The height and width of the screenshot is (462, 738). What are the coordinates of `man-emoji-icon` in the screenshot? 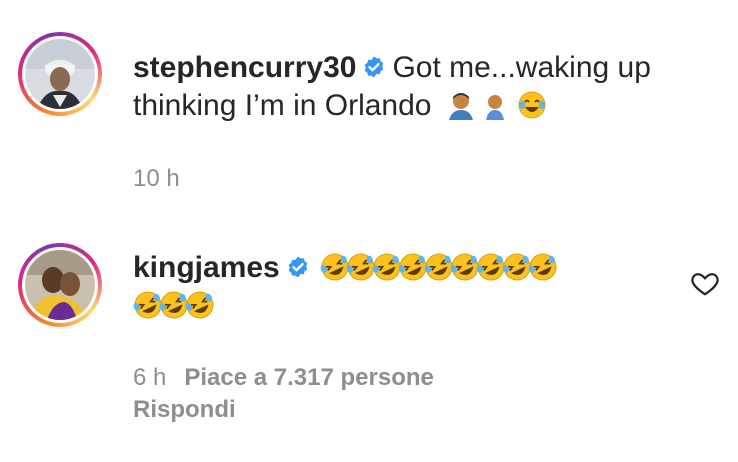 It's located at (460, 106).